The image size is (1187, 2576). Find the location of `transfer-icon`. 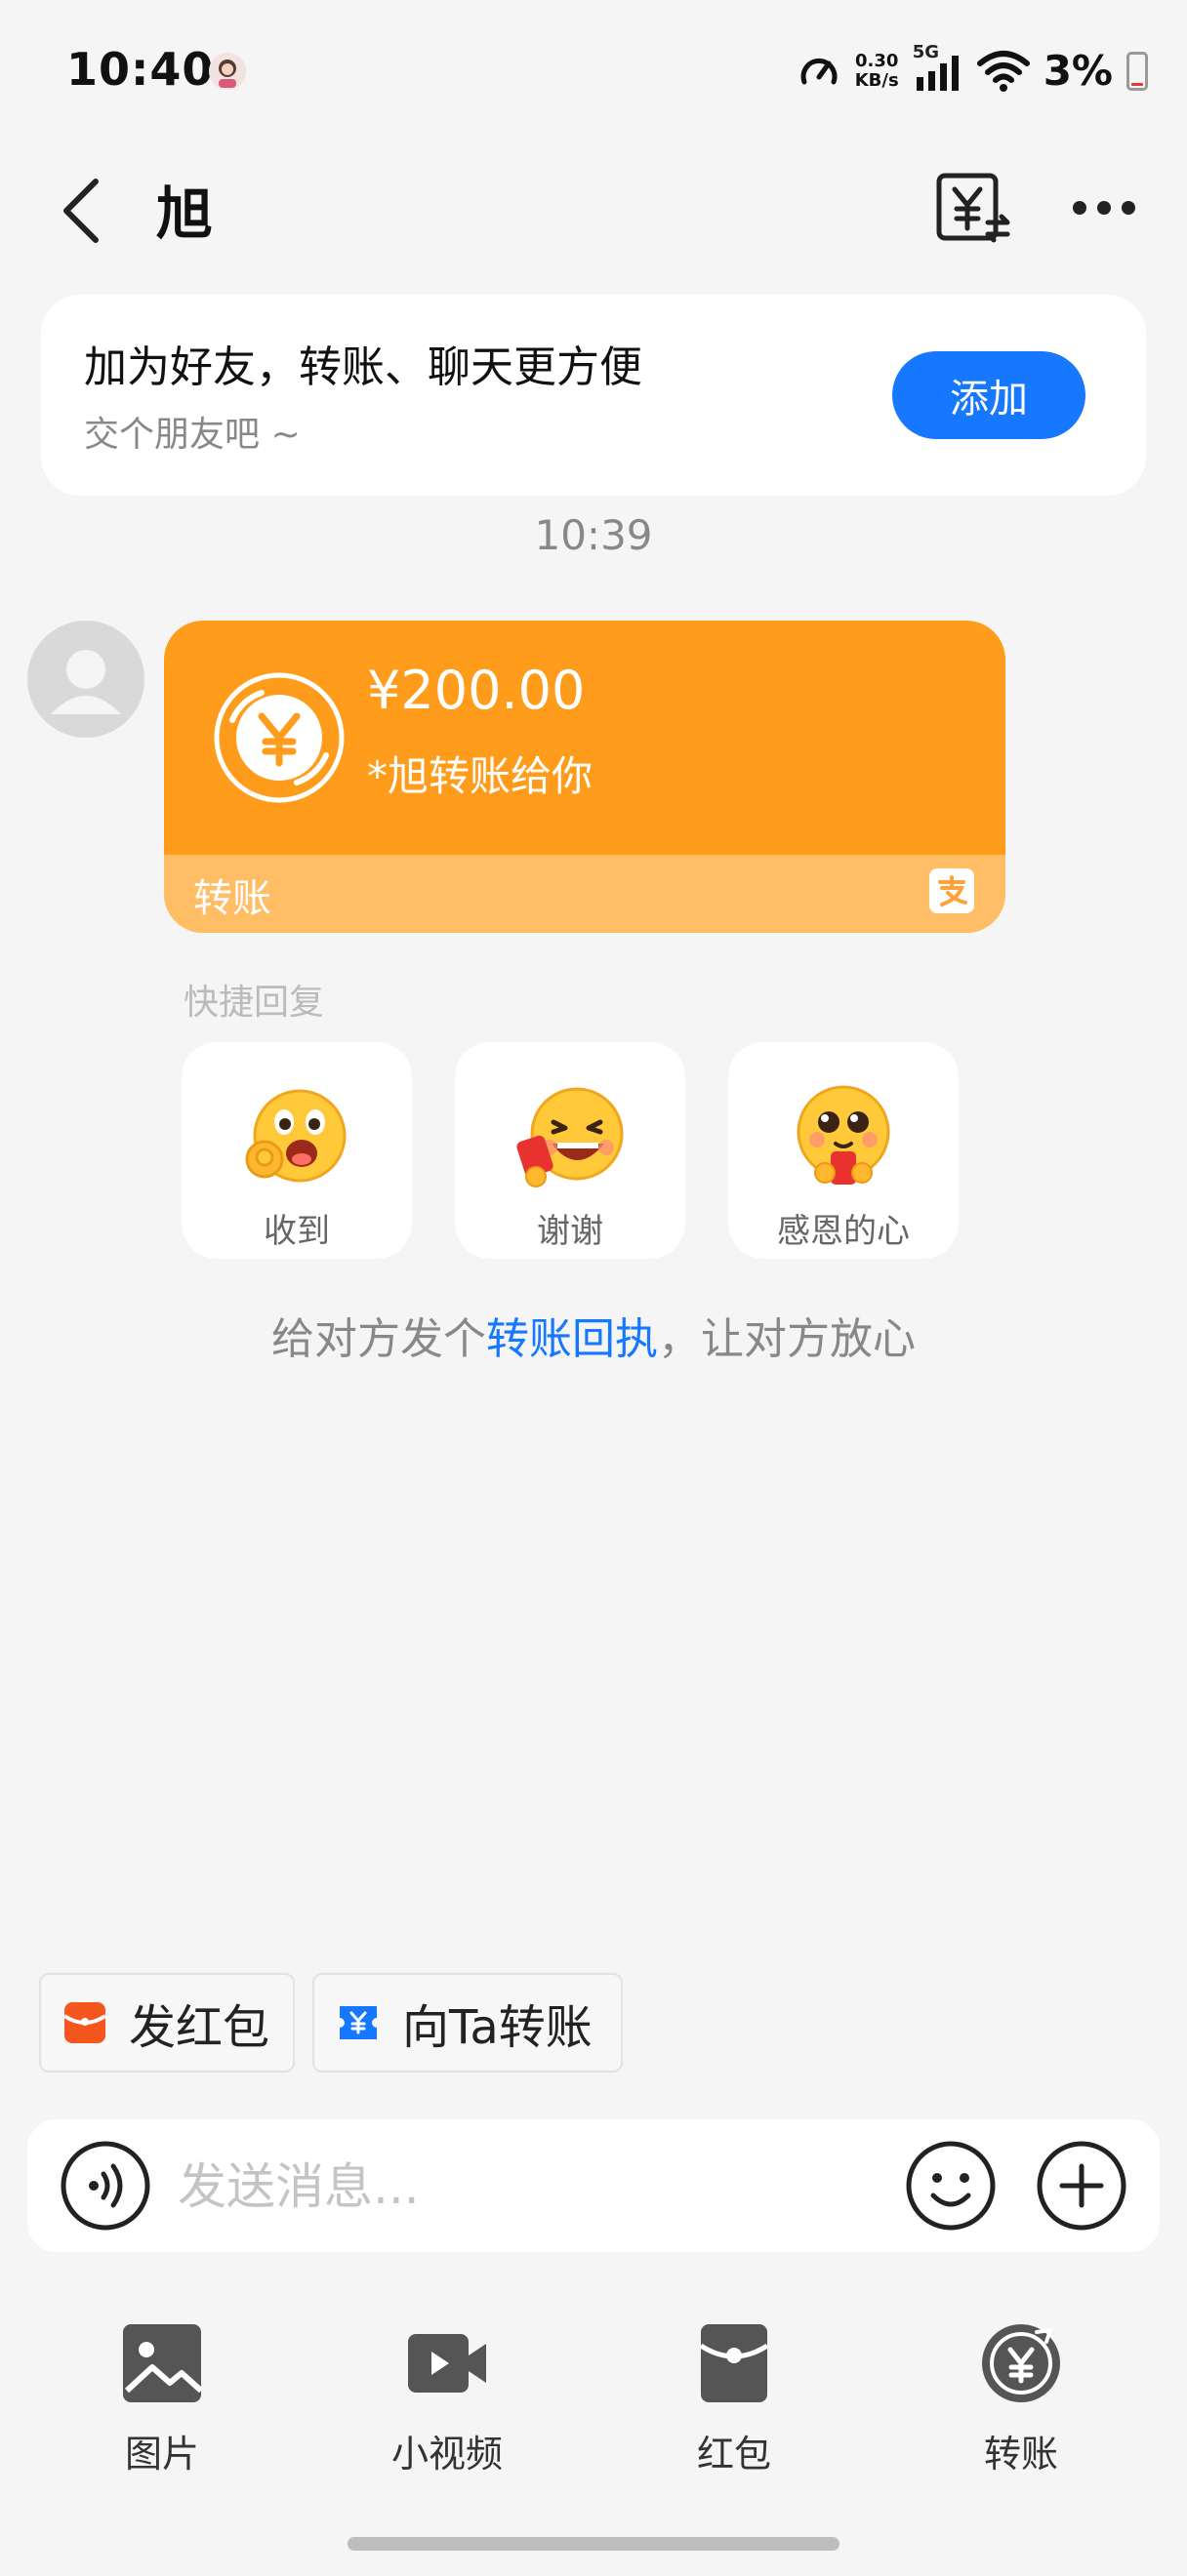

transfer-icon is located at coordinates (1021, 2363).